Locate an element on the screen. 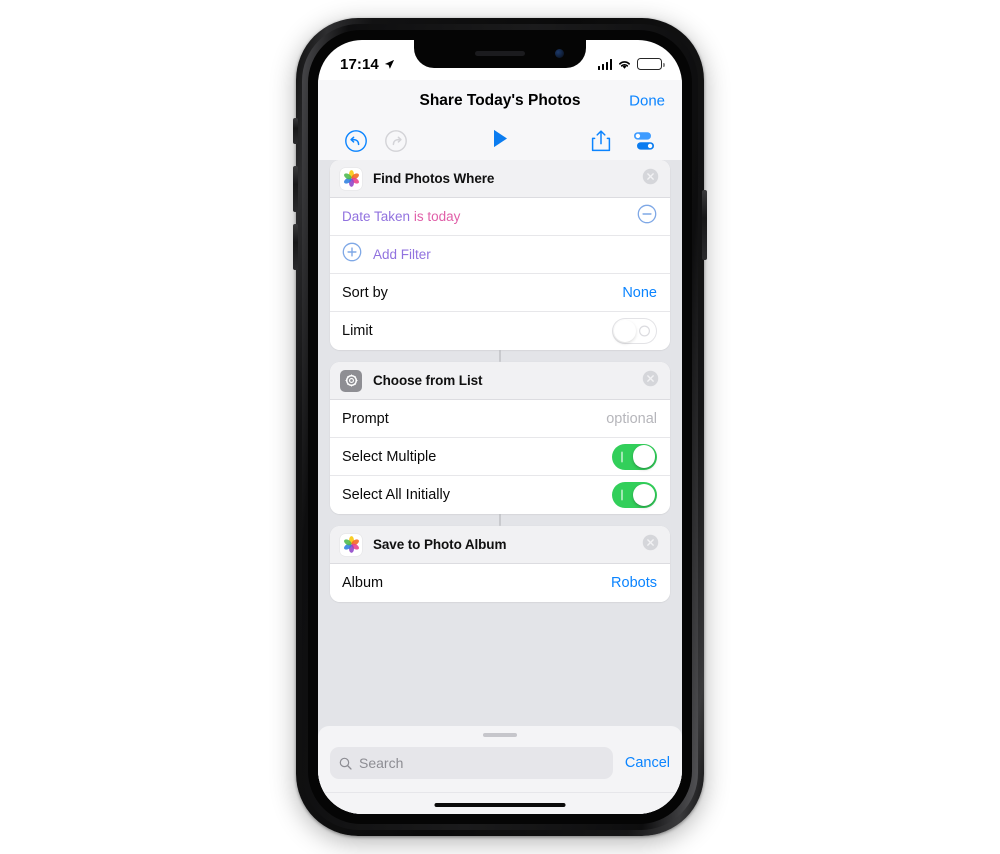  row-label: Sort by is located at coordinates (365, 292).